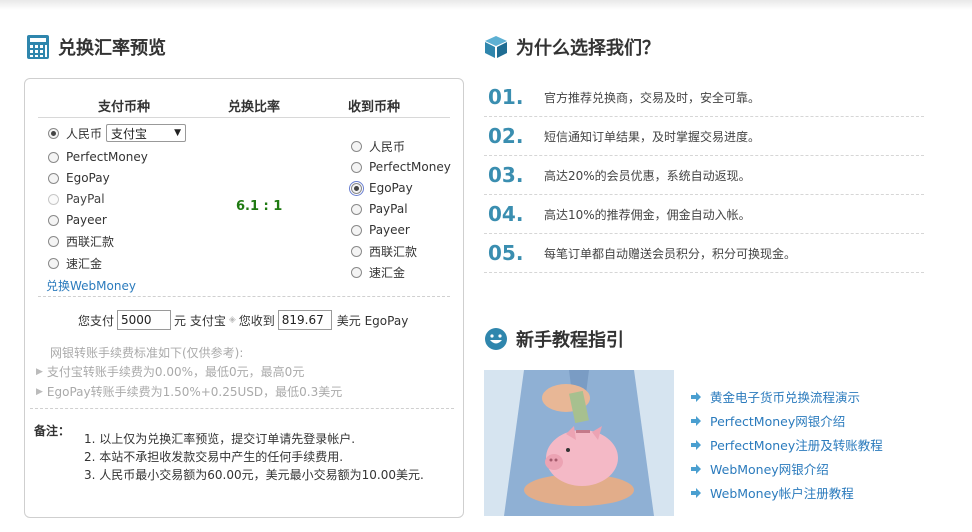 The image size is (972, 532). I want to click on exchange-rate-value: 6.1 : 1, so click(259, 206).